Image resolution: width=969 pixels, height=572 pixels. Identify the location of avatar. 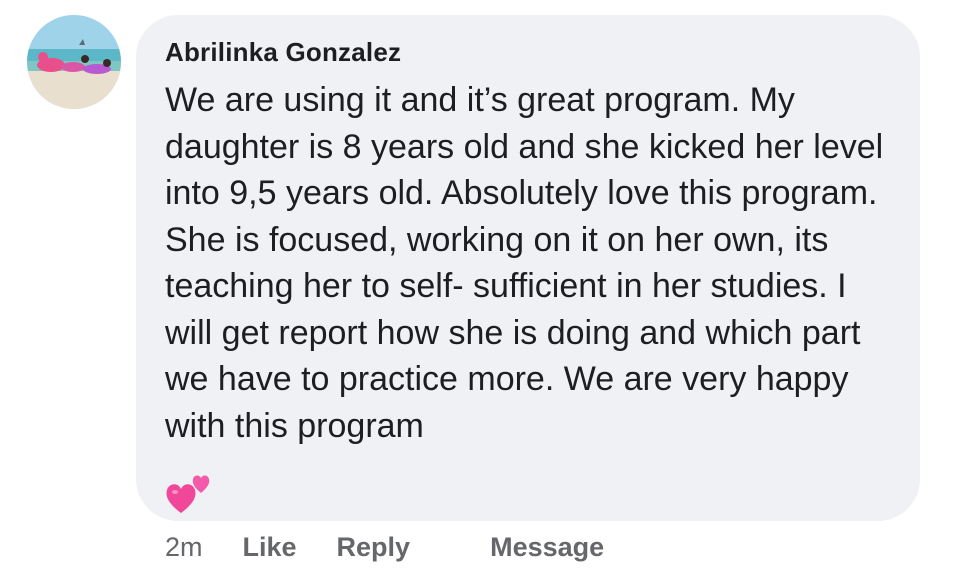
(74, 62).